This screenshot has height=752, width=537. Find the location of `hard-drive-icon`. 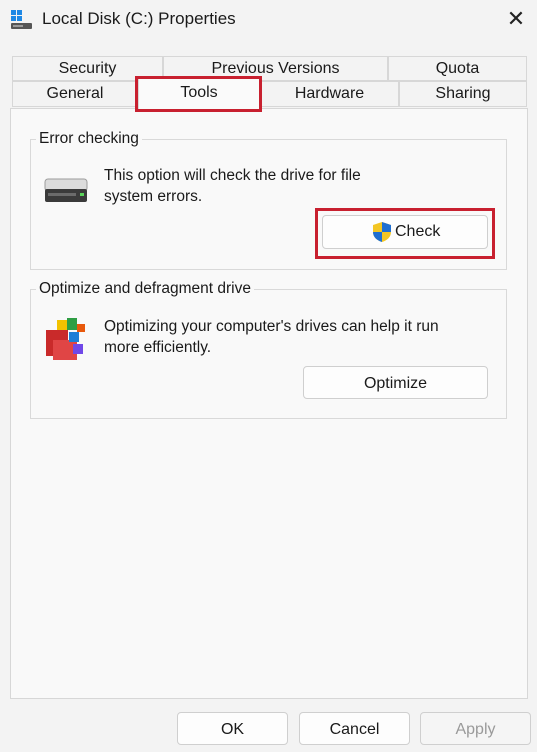

hard-drive-icon is located at coordinates (66, 190).